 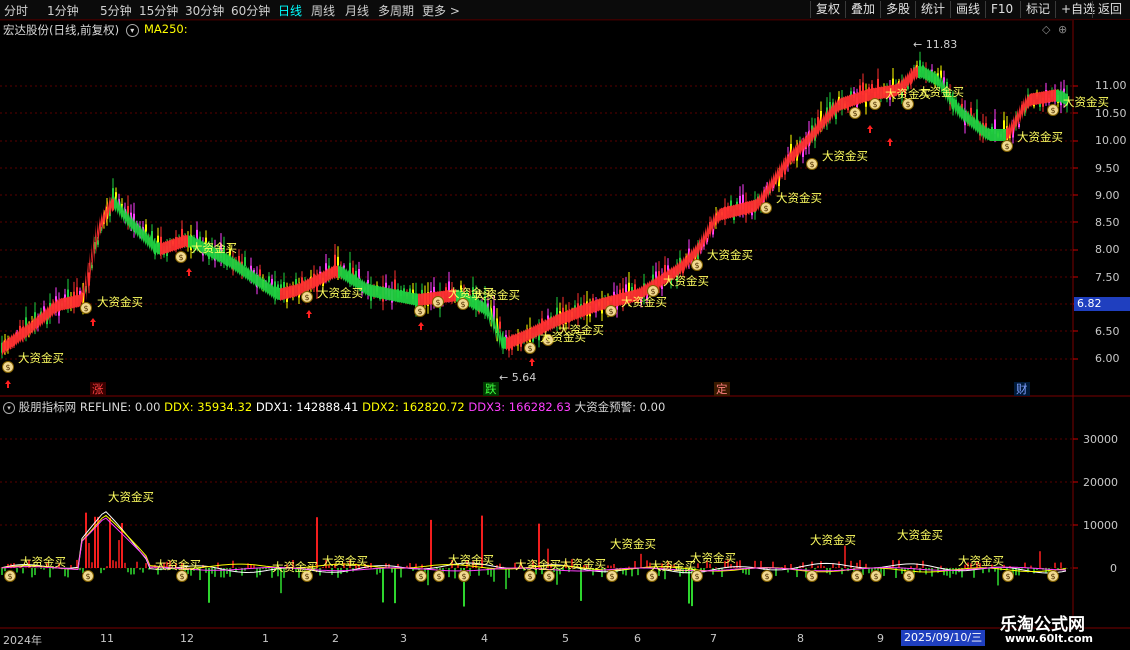 I want to click on indicator-label: 10000, so click(x=1100, y=525).